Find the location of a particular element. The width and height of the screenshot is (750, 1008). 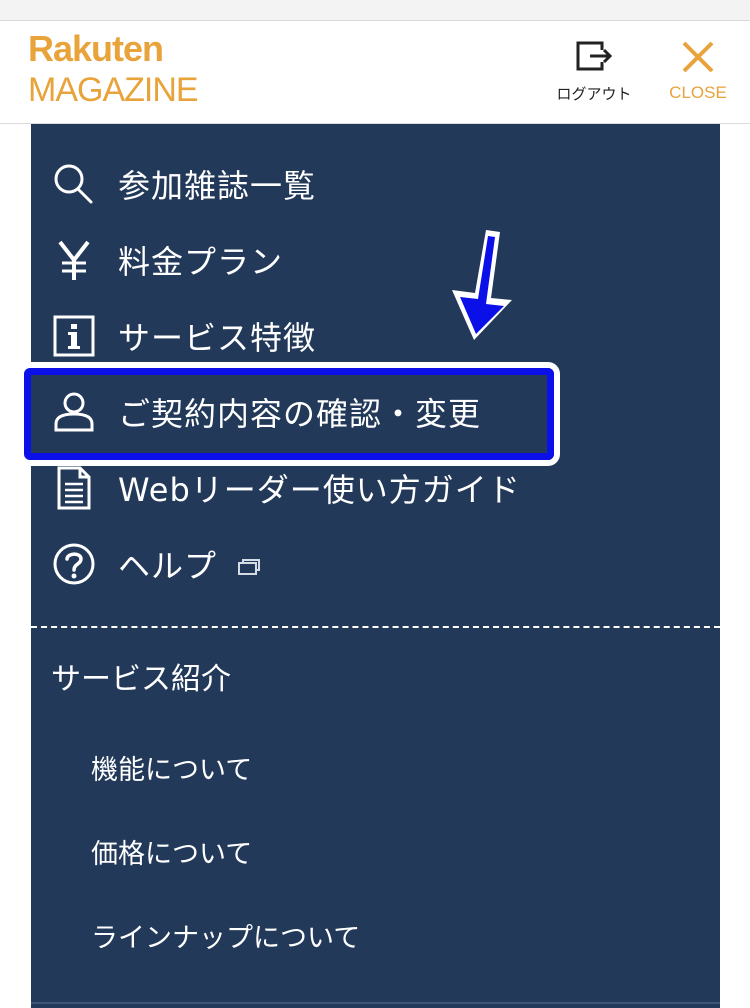

menu-item-service-features: サービス特徴 is located at coordinates (371, 336).